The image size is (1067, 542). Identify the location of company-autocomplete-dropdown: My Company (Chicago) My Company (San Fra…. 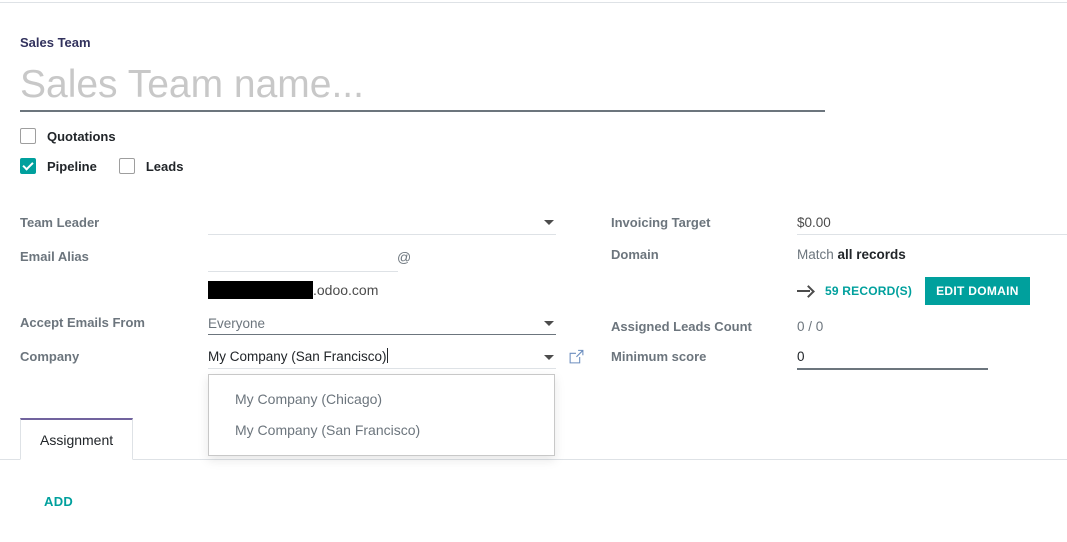
(381, 415).